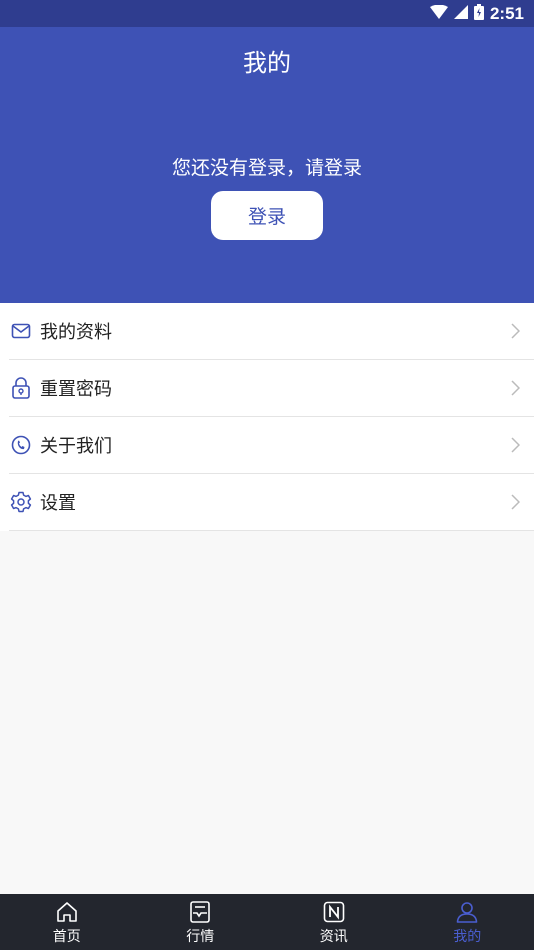  I want to click on menu-item-settings: 设置, so click(271, 502).